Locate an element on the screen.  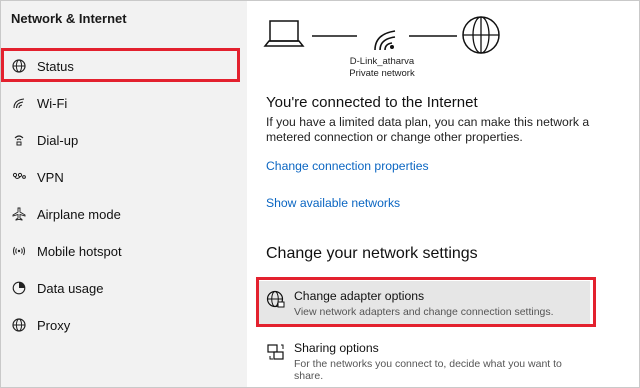
sidebar-item-wifi: Wi-Fi is located at coordinates (121, 103).